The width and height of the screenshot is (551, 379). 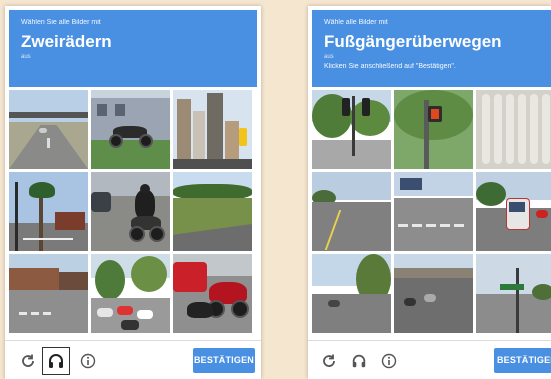 I want to click on image-tile-pedestrian-signal, so click(x=433, y=129).